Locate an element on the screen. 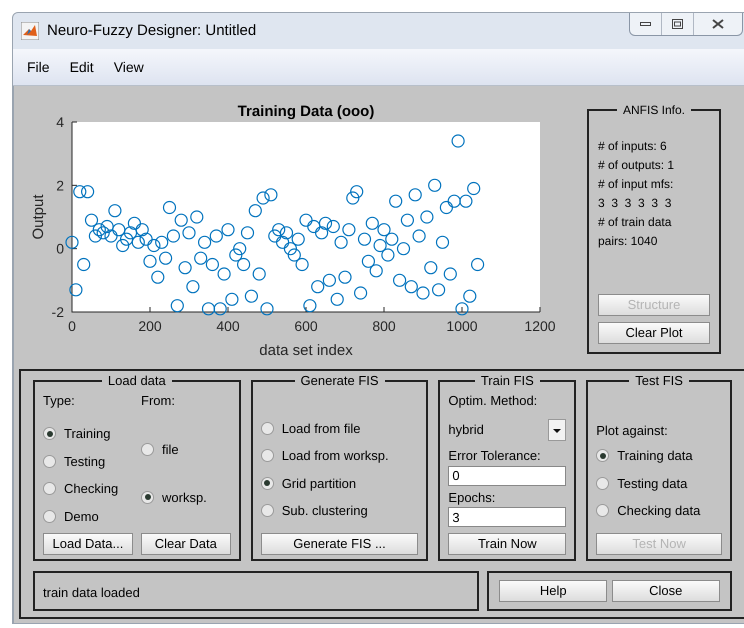 This screenshot has width=744, height=628. action-button: Clear Plot is located at coordinates (654, 333).